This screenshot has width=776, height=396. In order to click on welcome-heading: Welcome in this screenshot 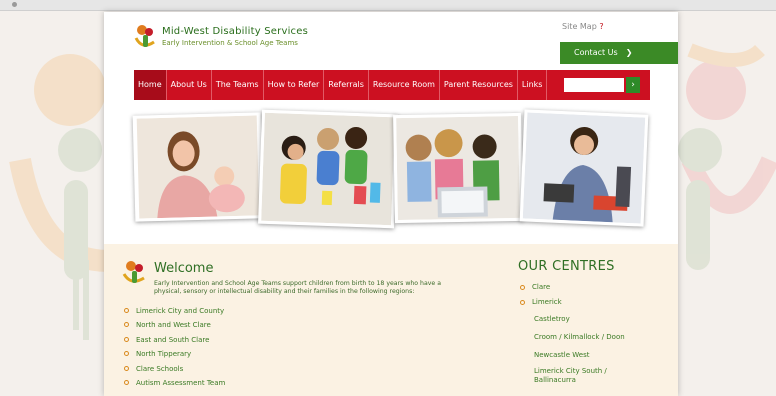, I will do `click(184, 268)`.